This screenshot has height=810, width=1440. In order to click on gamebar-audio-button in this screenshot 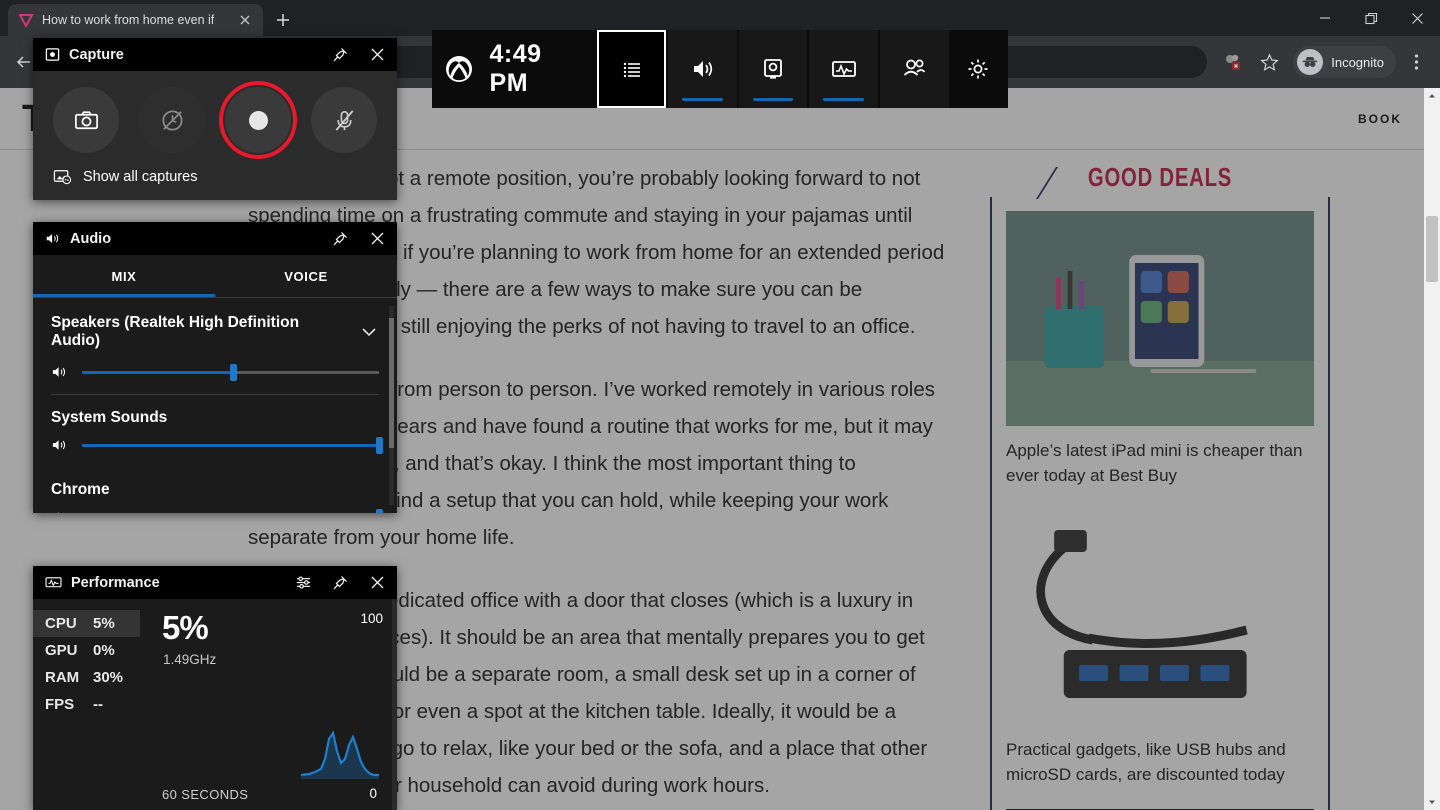, I will do `click(702, 69)`.